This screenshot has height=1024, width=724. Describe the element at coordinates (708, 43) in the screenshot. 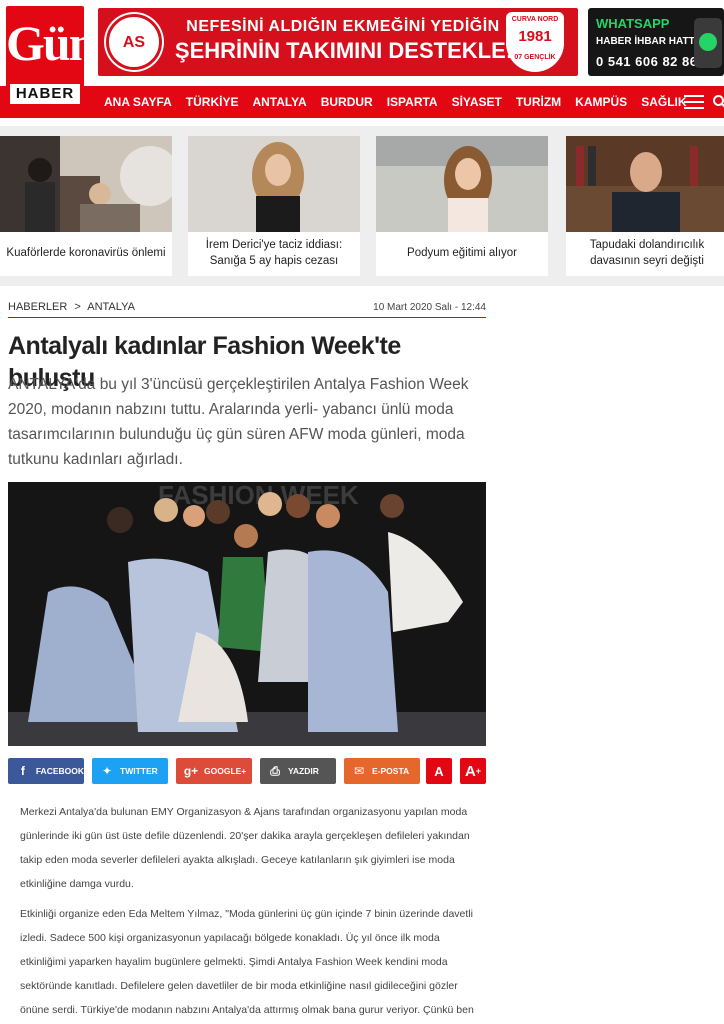

I see `phone-icon` at that location.